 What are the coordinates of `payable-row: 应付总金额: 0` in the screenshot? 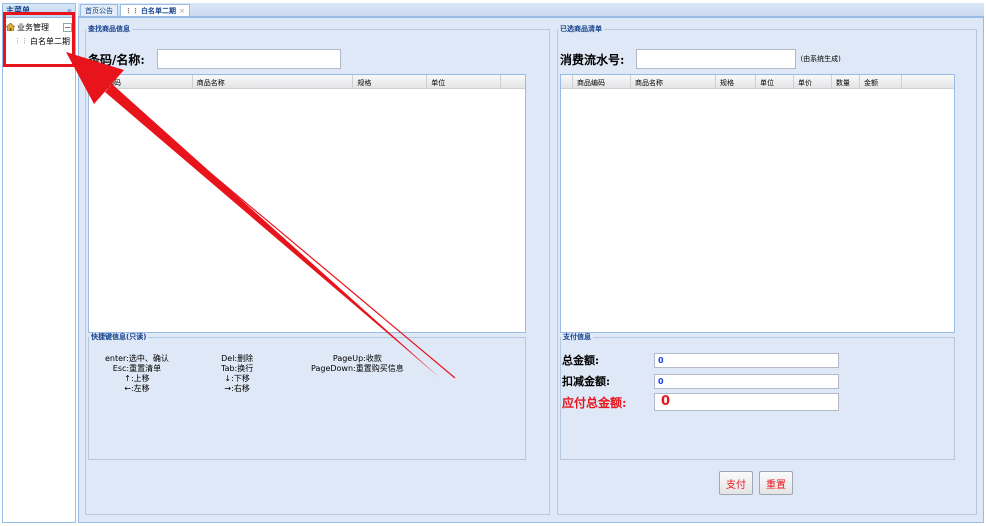 It's located at (700, 402).